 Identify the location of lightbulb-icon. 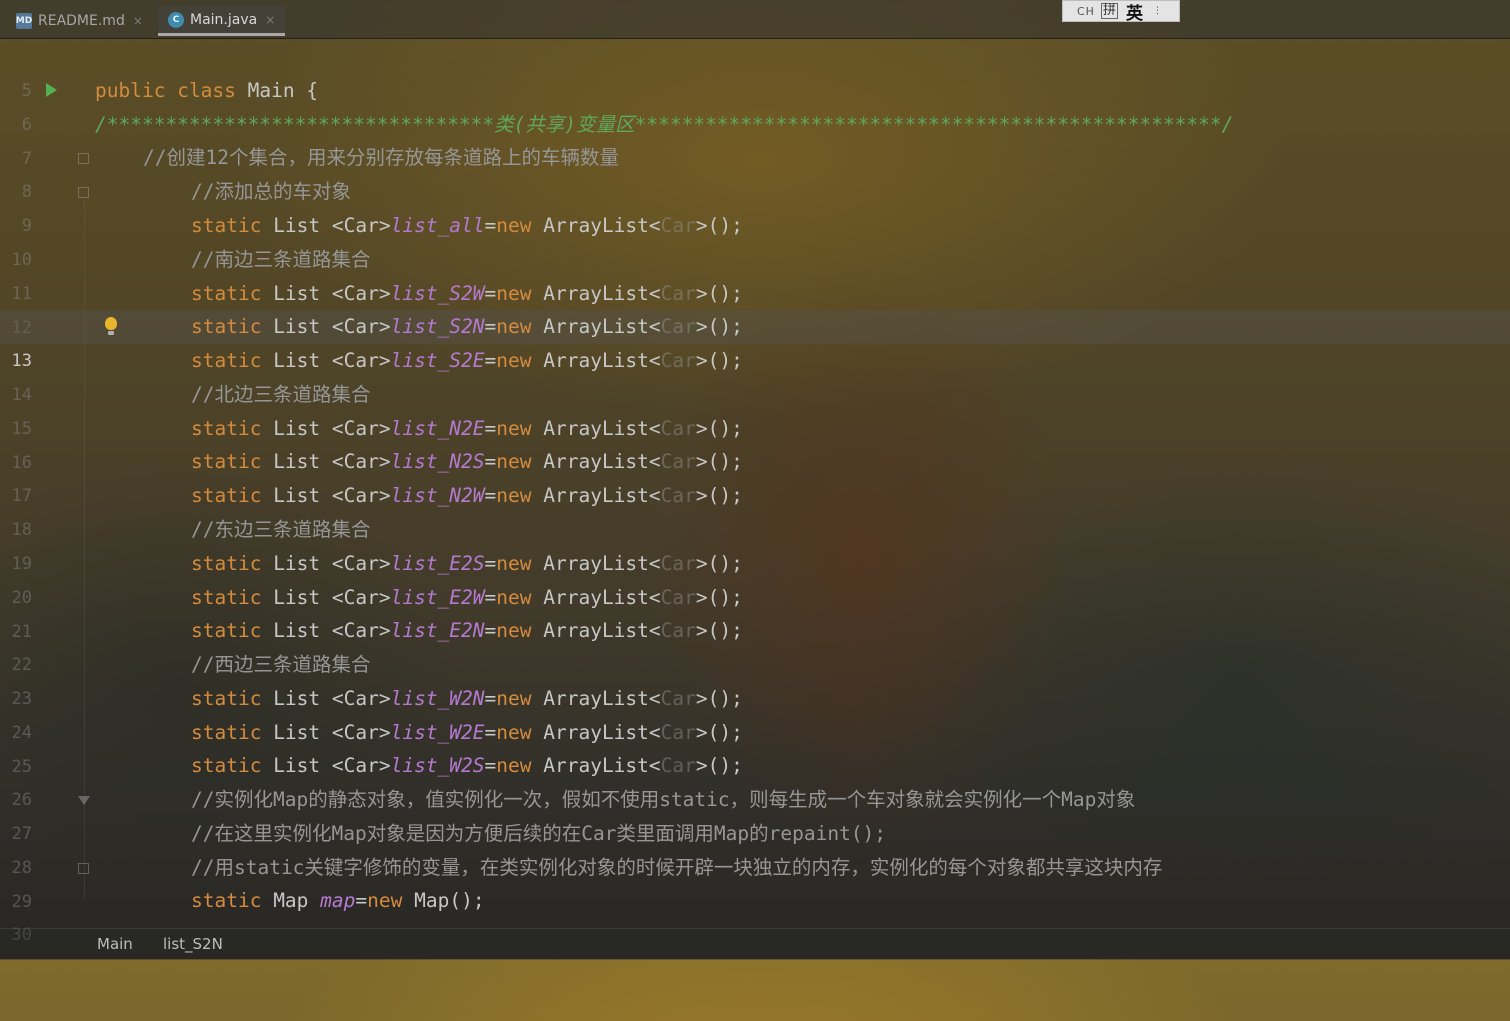
(111, 326).